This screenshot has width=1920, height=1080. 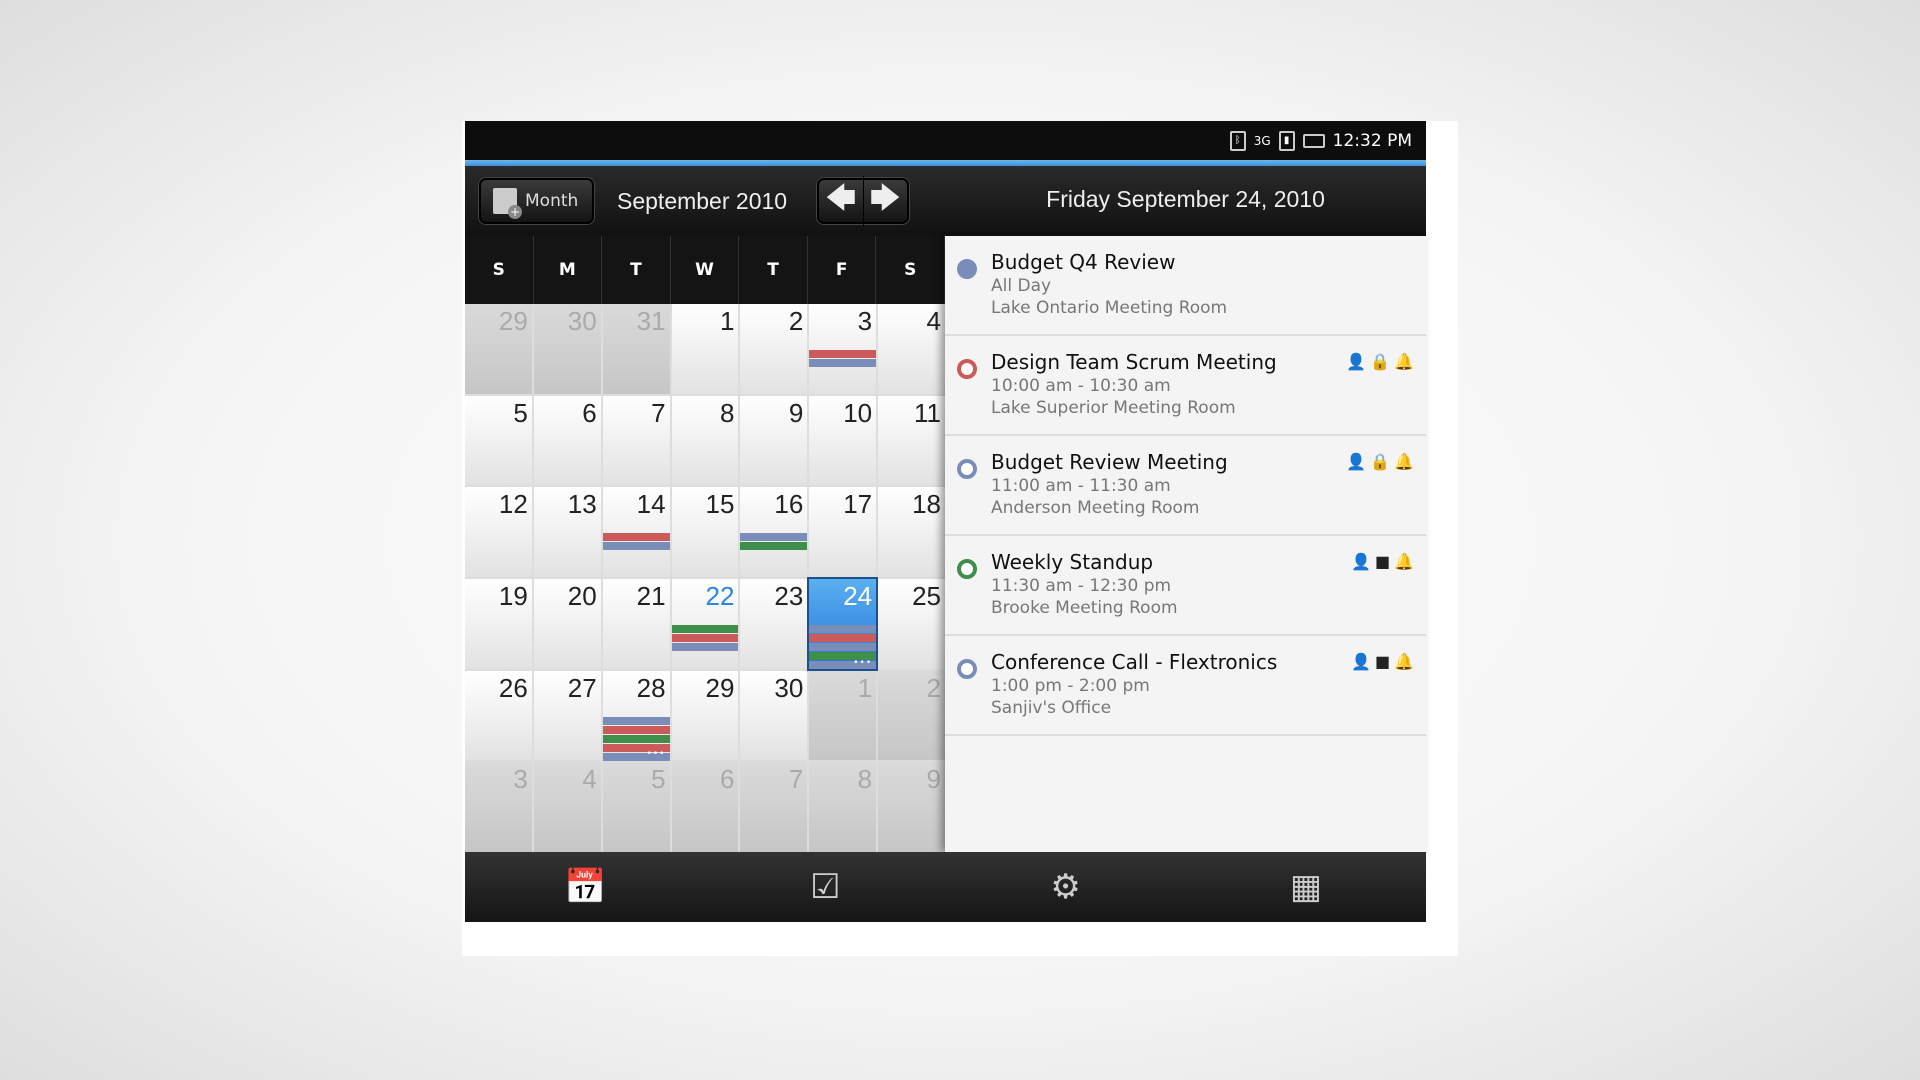 What do you see at coordinates (825, 887) in the screenshot?
I see `agenda-icon: ☑` at bounding box center [825, 887].